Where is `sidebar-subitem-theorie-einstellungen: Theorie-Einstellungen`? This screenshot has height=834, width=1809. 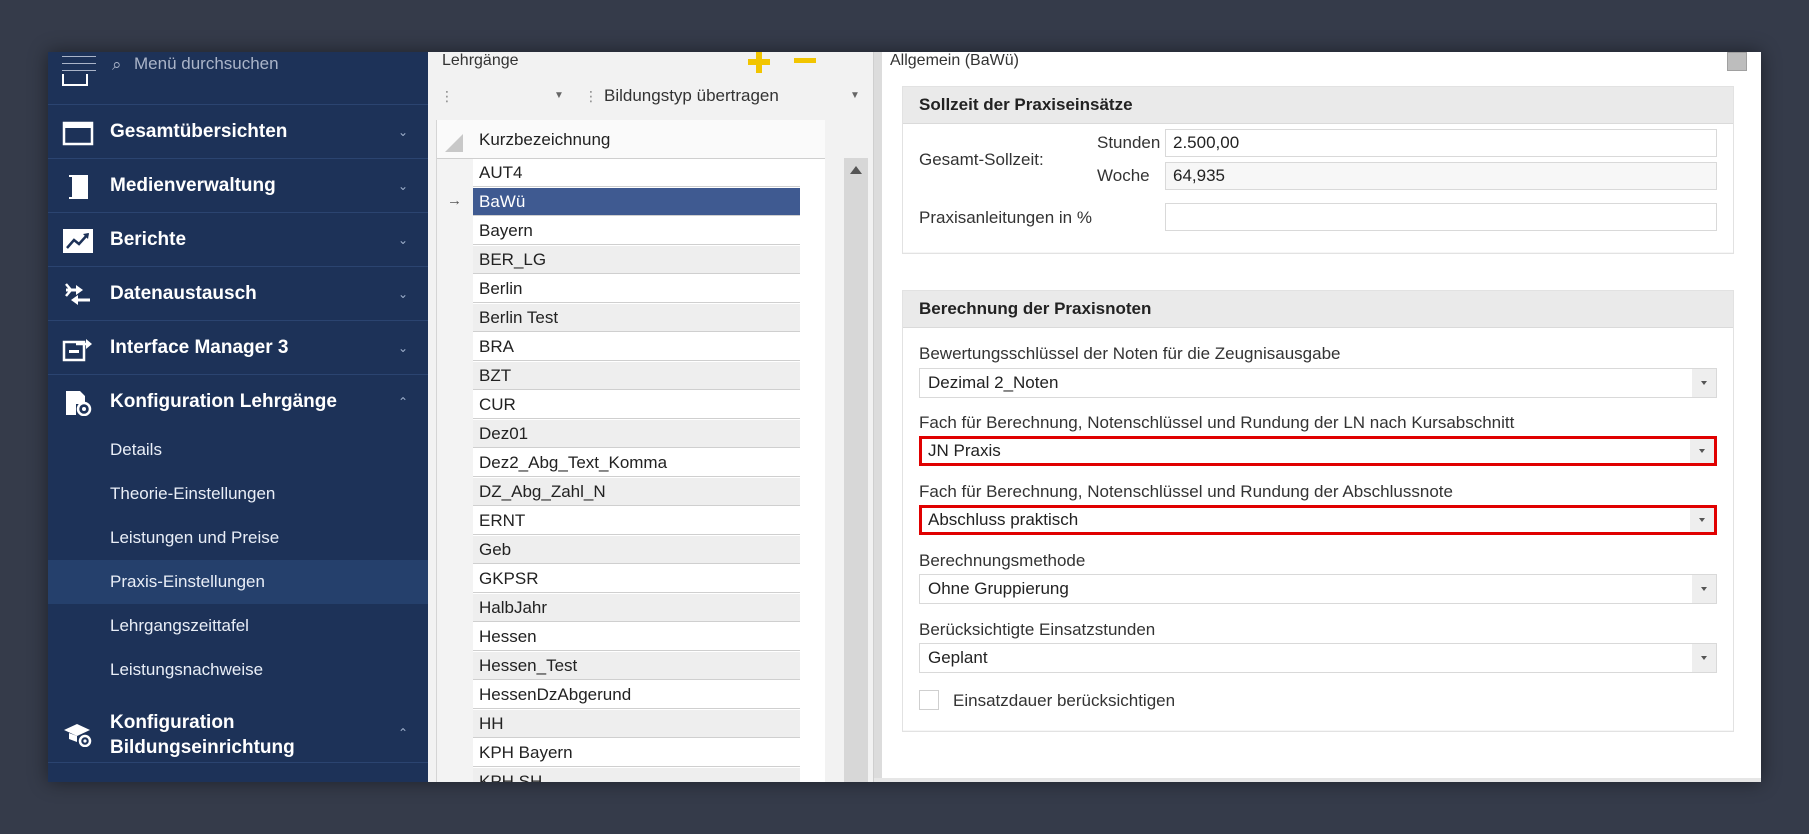
sidebar-subitem-theorie-einstellungen: Theorie-Einstellungen is located at coordinates (238, 494).